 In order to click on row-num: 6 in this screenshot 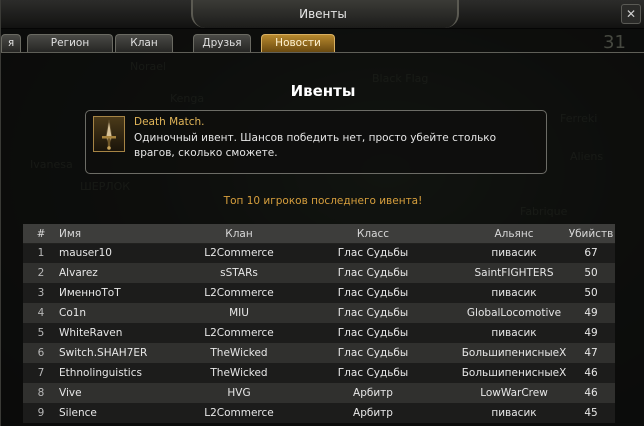, I will do `click(41, 353)`.